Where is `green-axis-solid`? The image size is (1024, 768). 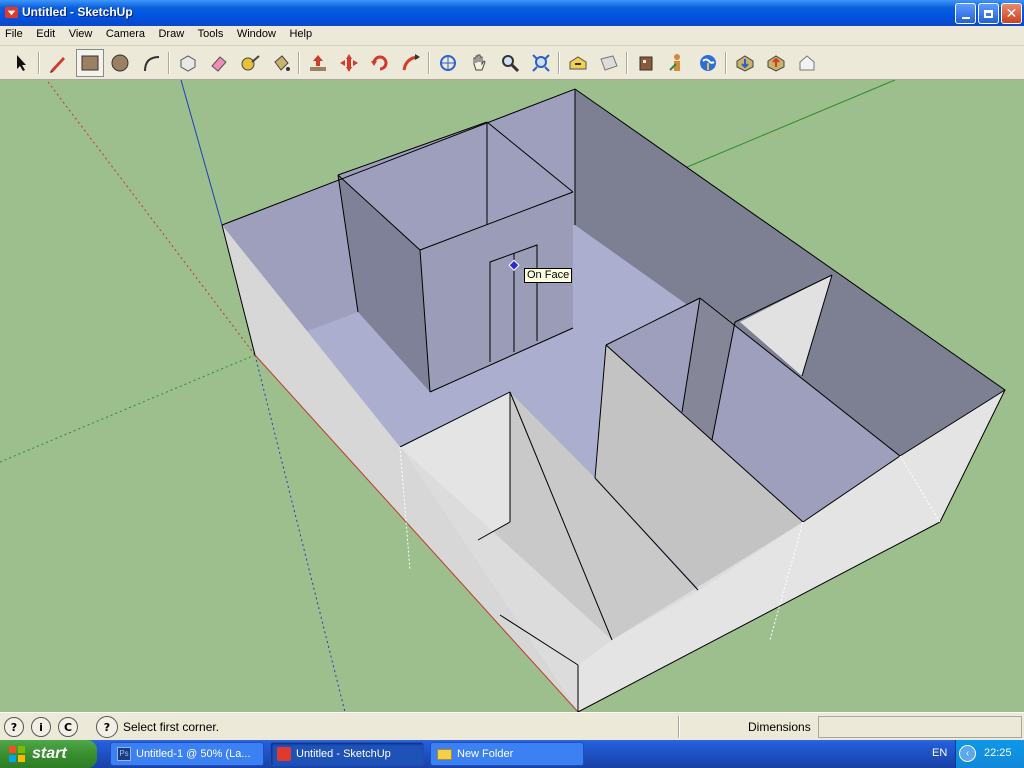 green-axis-solid is located at coordinates (787, 125).